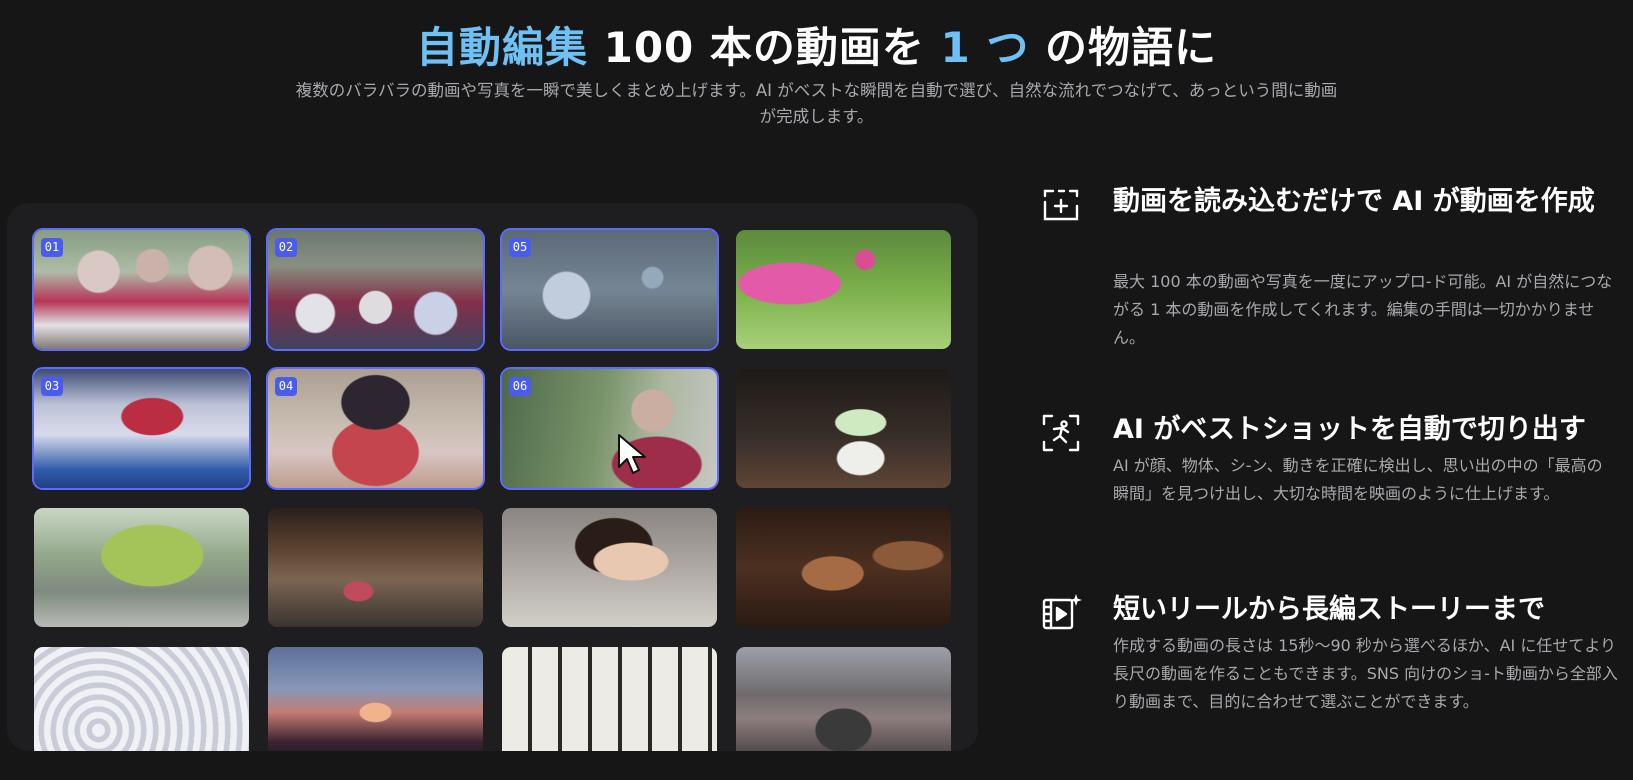 The width and height of the screenshot is (1633, 780). I want to click on hero-title-mid: 100 本の動画を, so click(764, 47).